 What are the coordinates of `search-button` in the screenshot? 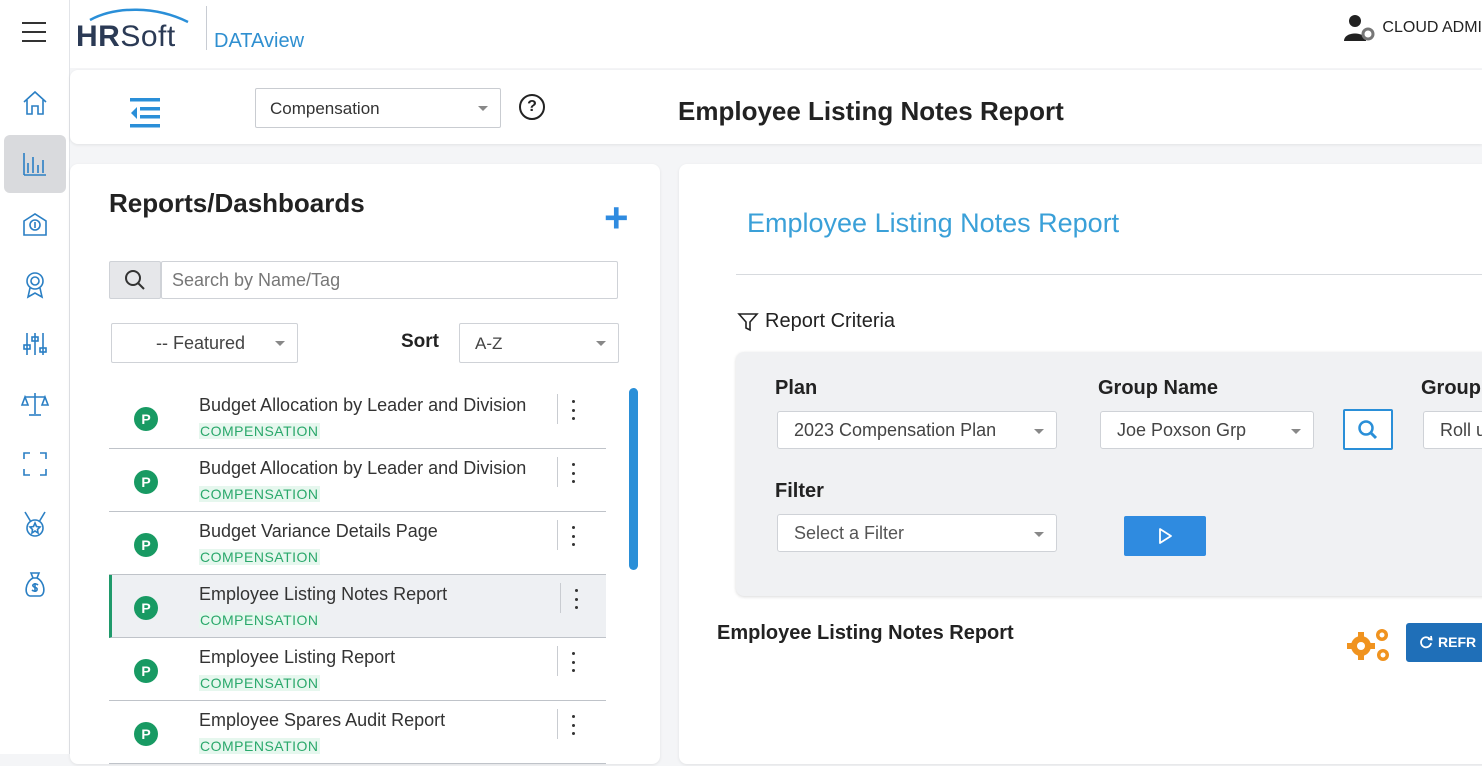 It's located at (135, 280).